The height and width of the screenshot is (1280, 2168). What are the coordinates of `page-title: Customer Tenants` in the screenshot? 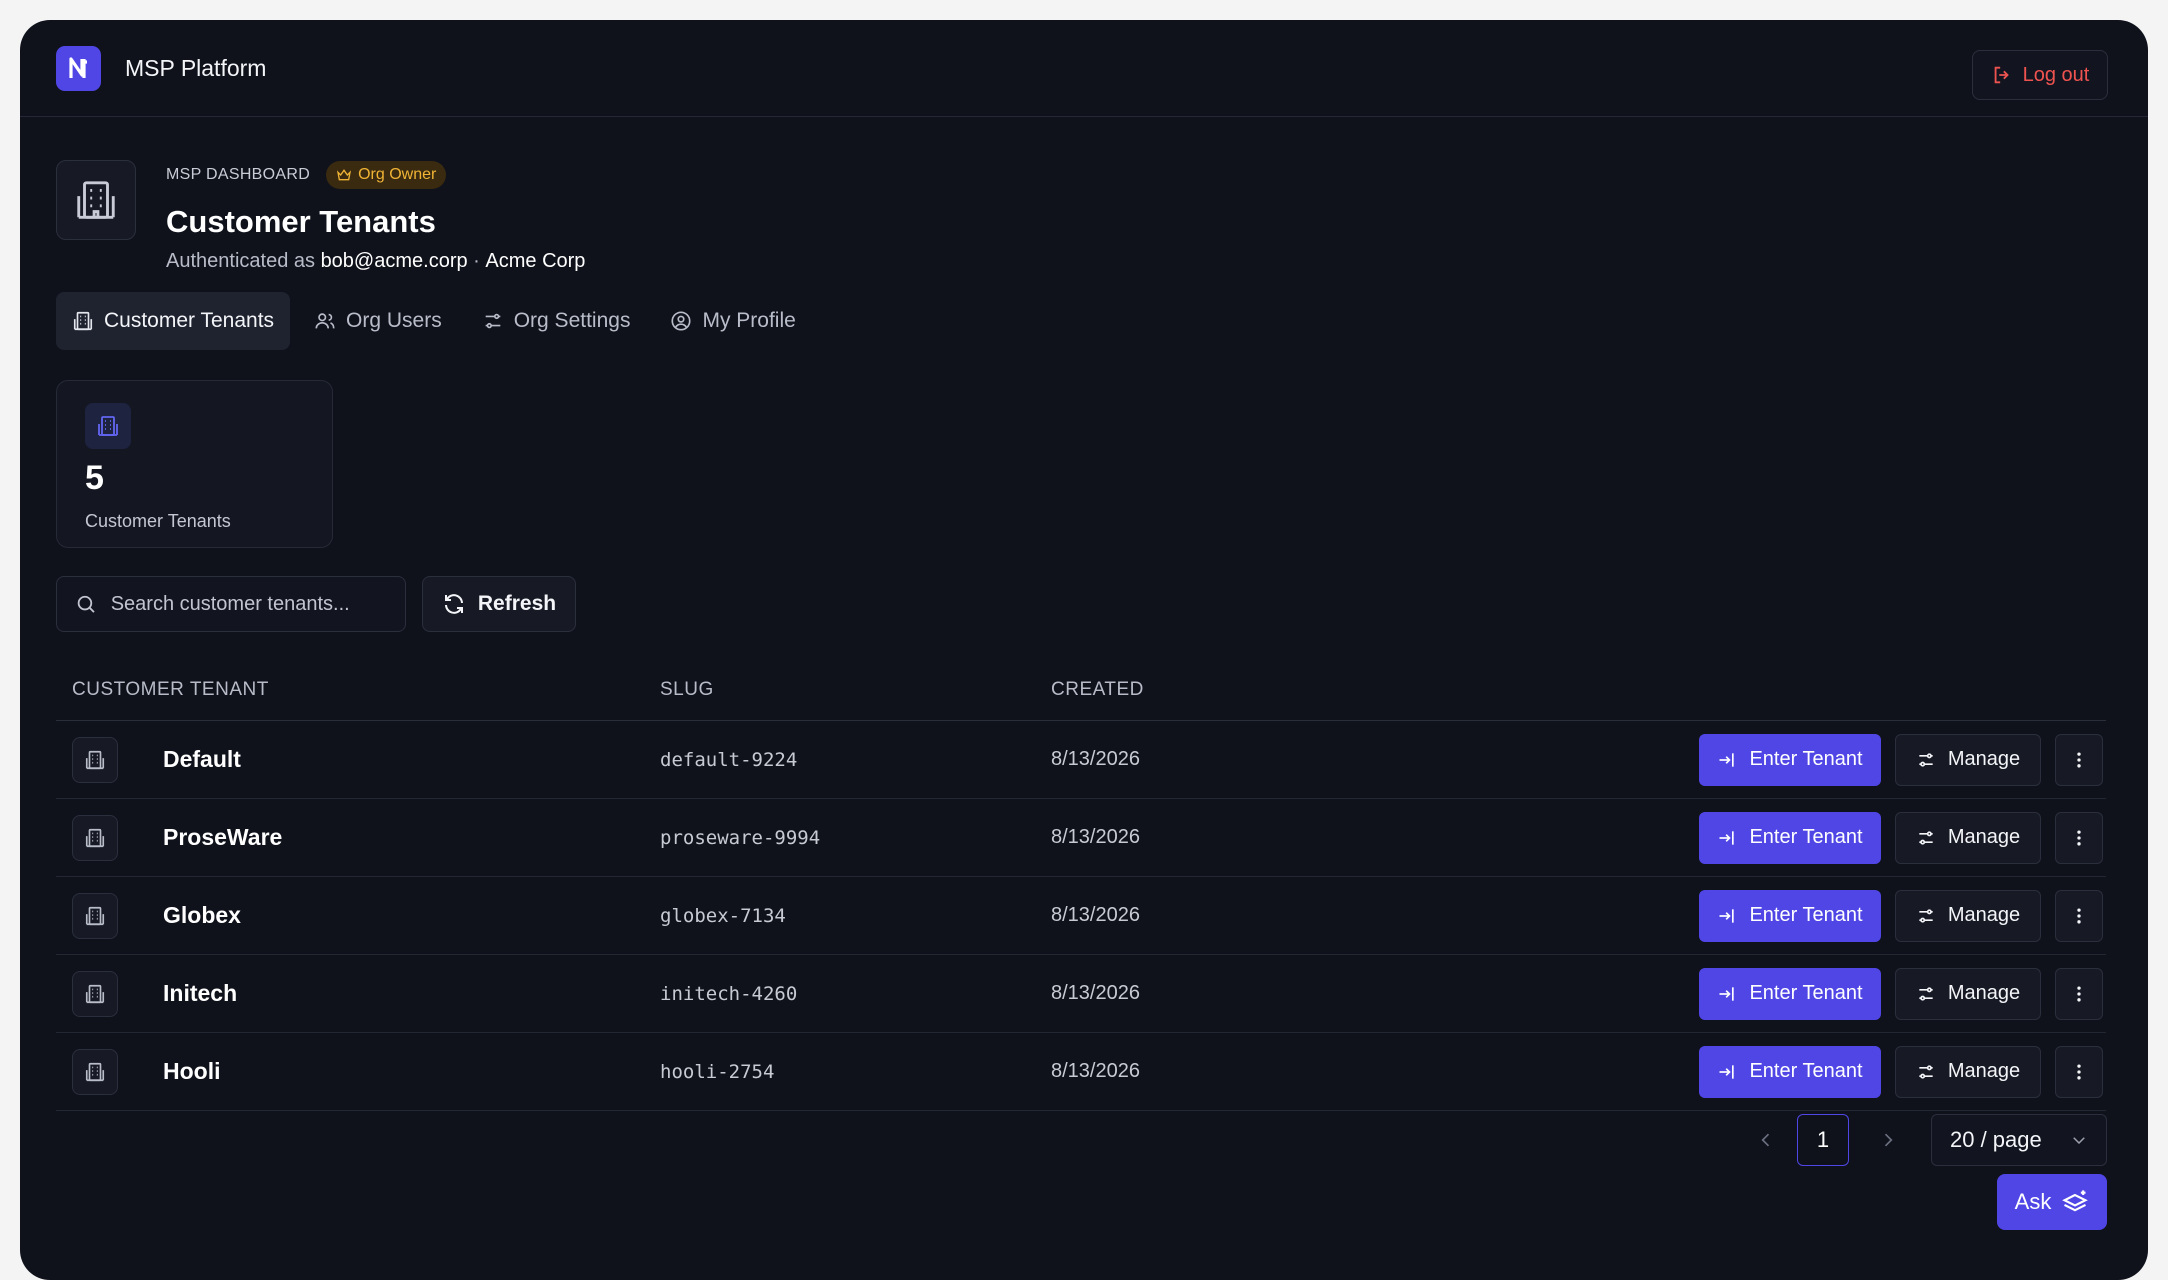 It's located at (301, 221).